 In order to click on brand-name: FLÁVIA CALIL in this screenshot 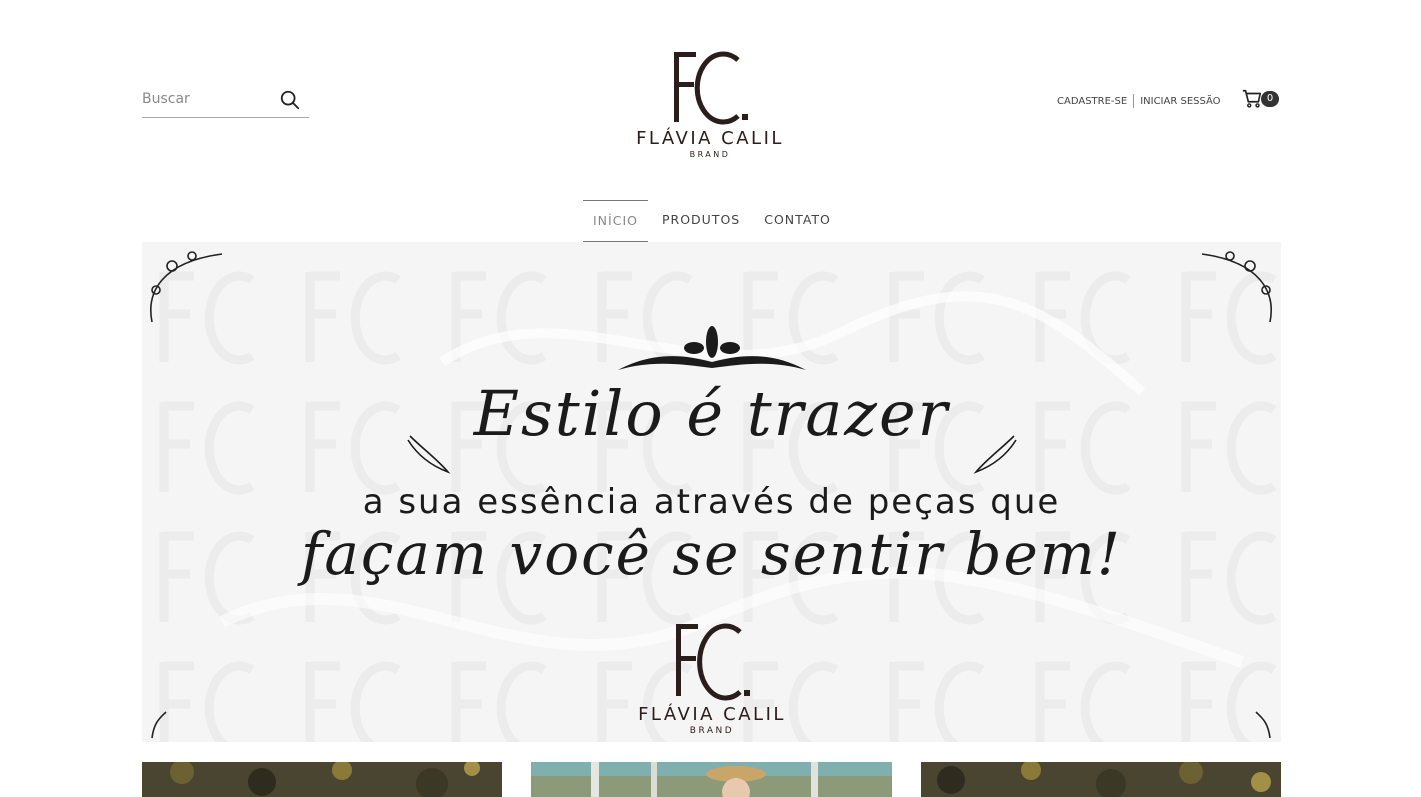, I will do `click(710, 138)`.